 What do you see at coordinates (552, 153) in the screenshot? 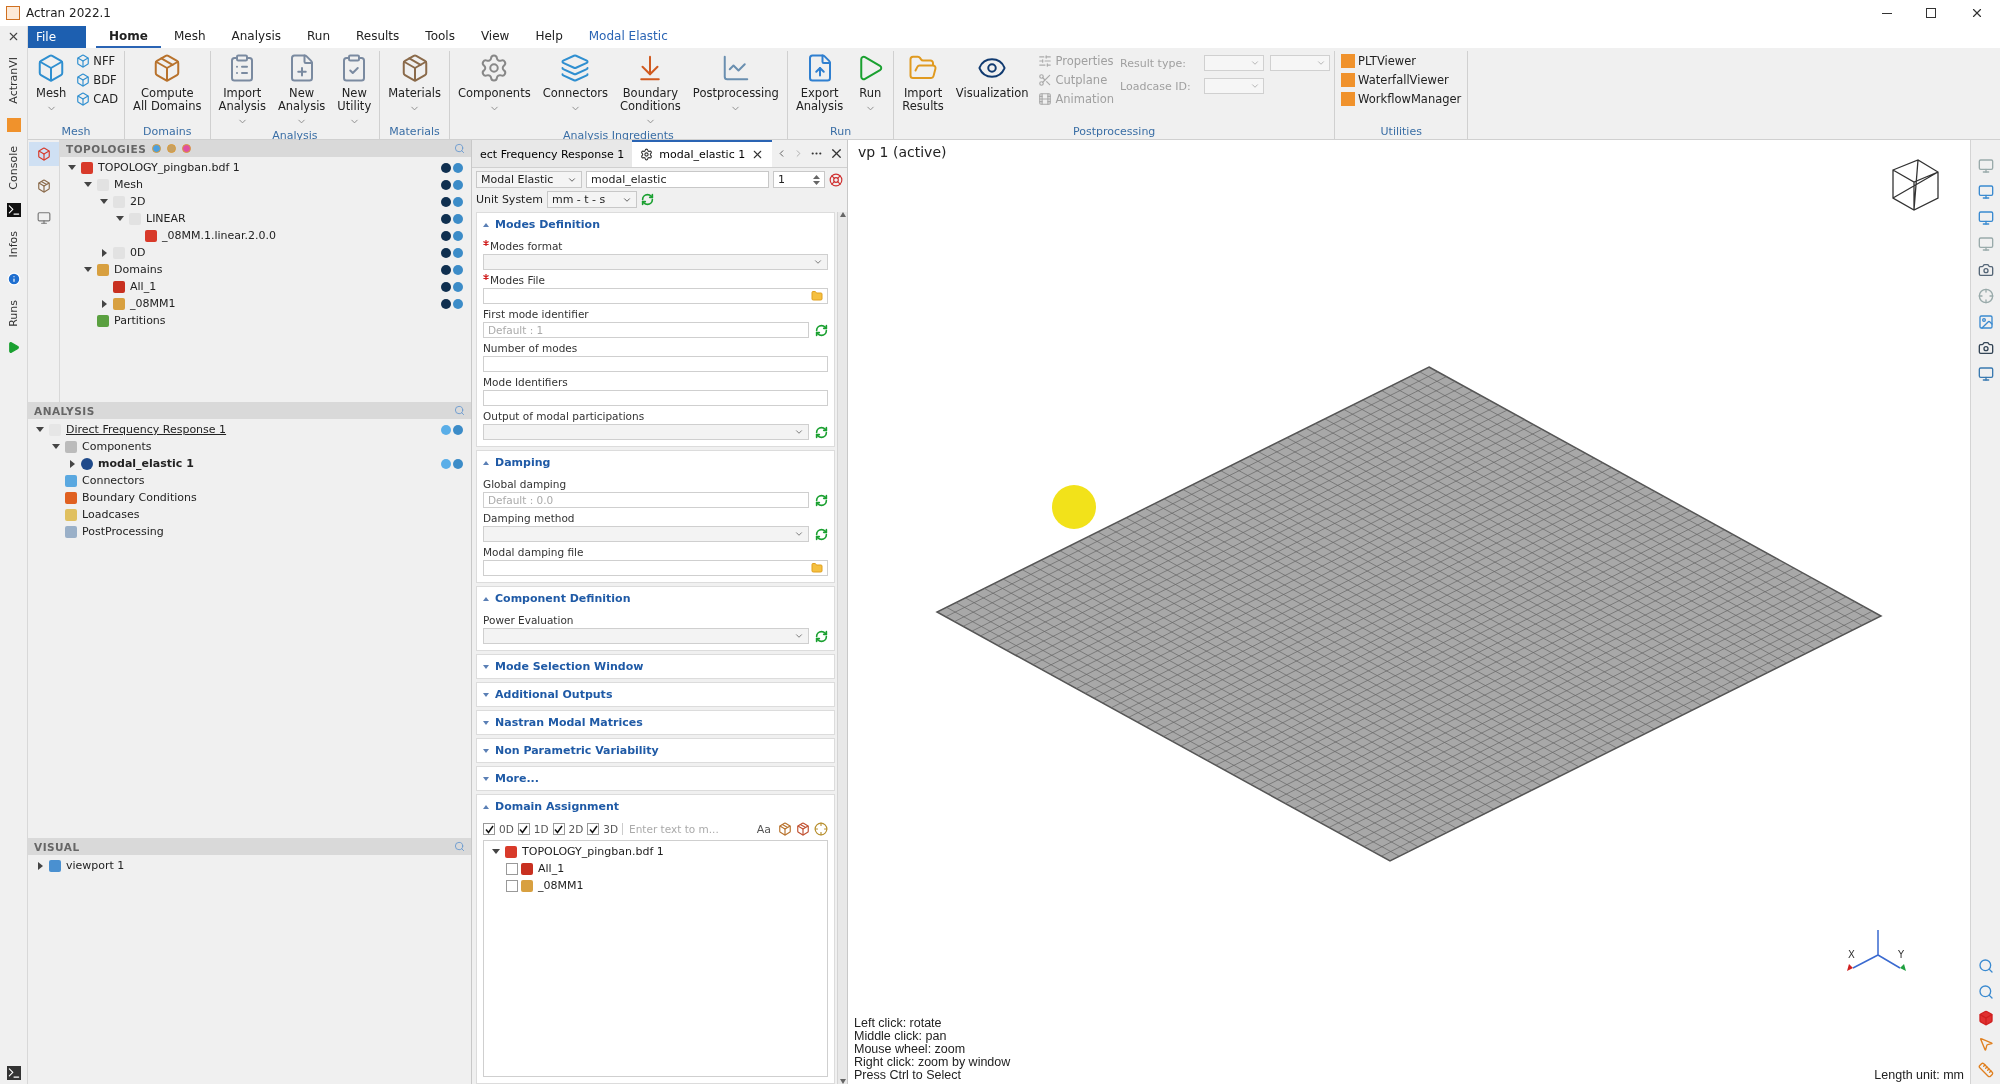
I see `editor-tab: ect Frequency Response 1` at bounding box center [552, 153].